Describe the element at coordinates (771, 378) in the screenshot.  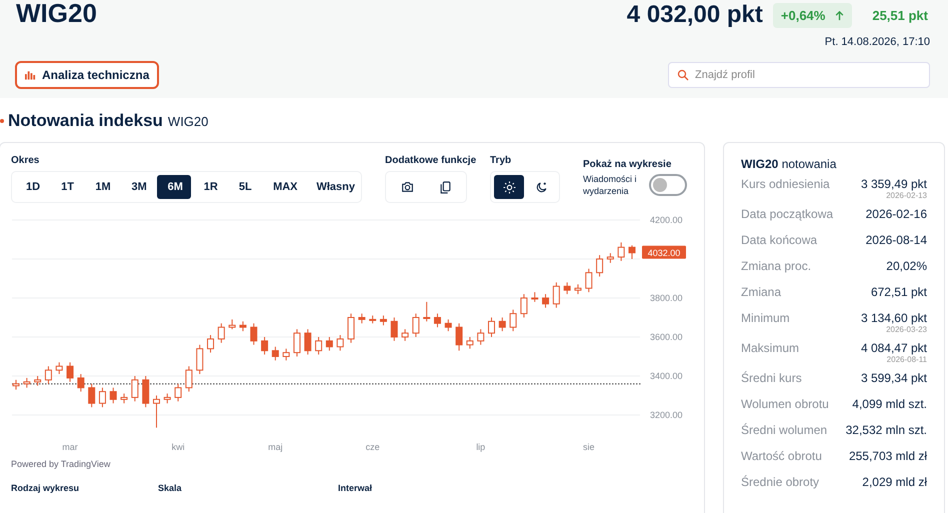
I see `stat-label: Średni kurs` at that location.